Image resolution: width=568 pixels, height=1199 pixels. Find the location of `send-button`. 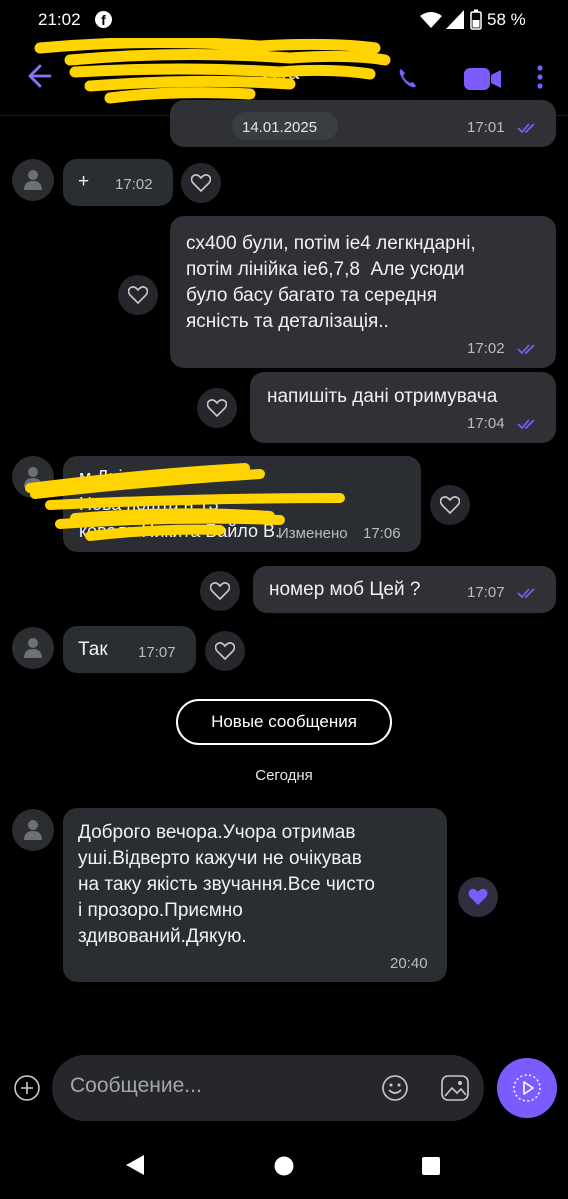

send-button is located at coordinates (527, 1088).